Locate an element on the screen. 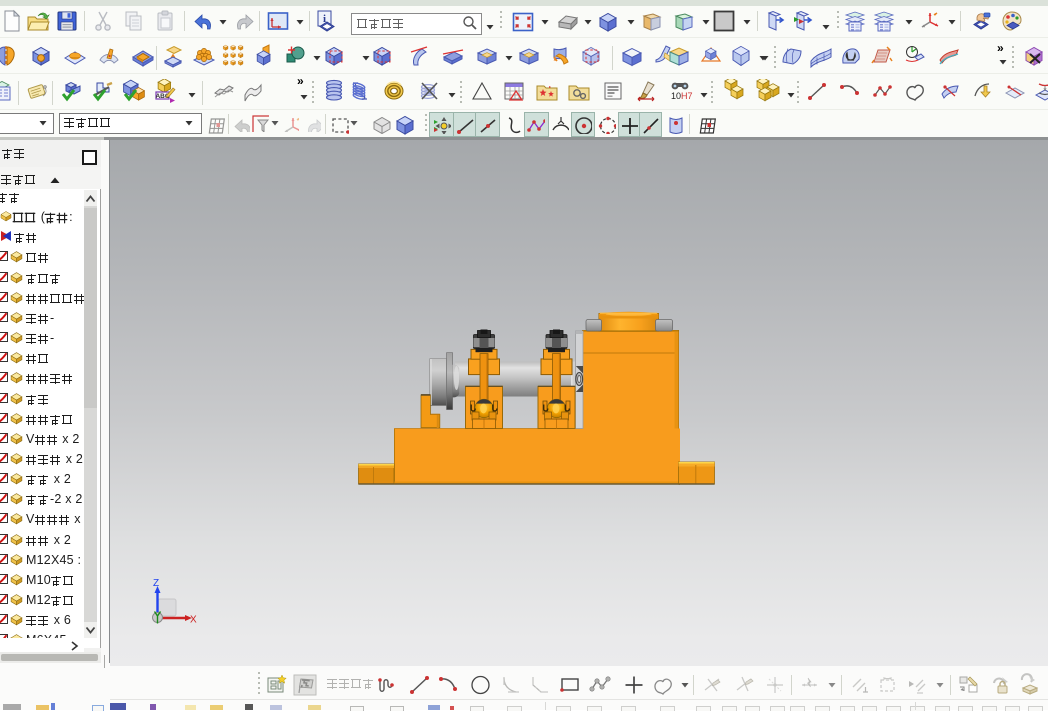  svg-text: X is located at coordinates (193, 620).